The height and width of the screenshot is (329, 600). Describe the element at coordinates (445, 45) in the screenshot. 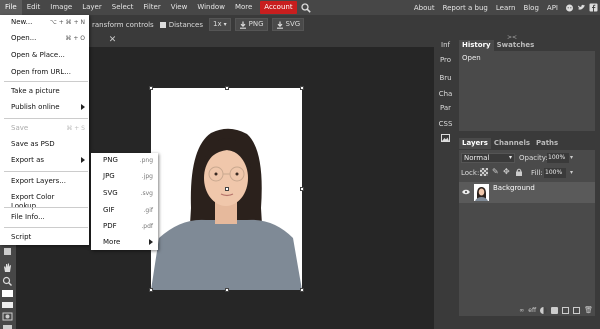

I see `info-panel-button: Inf` at that location.